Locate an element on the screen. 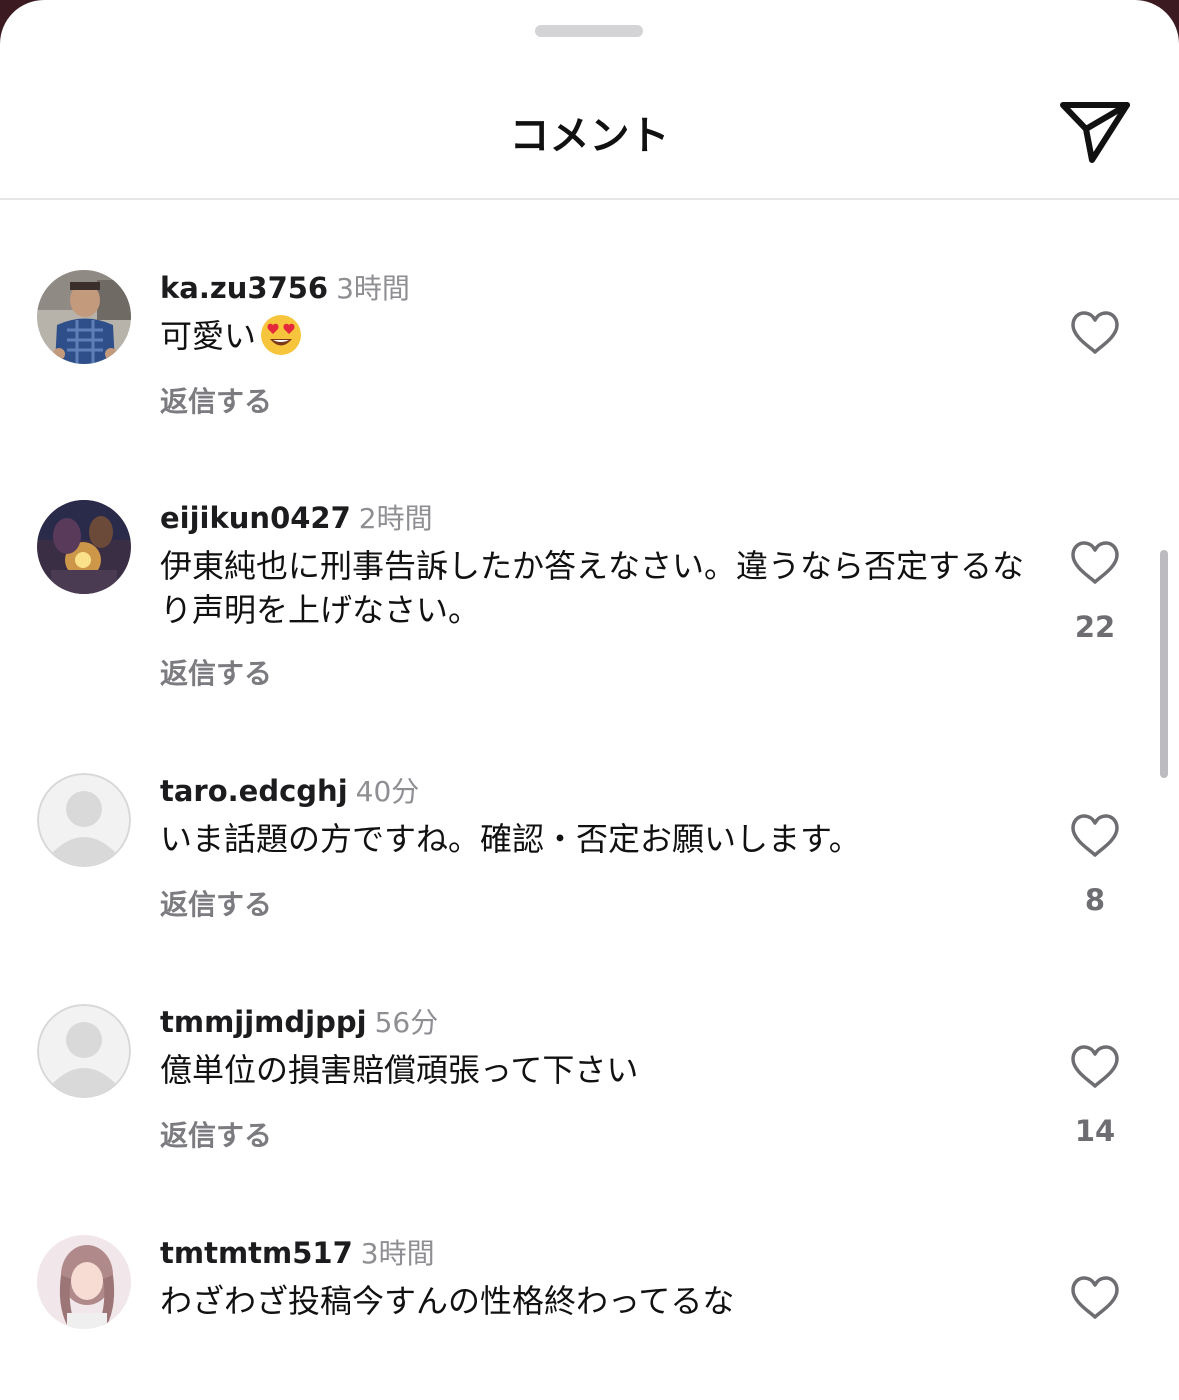 The width and height of the screenshot is (1179, 1400). comment-username: eijikun0427 is located at coordinates (255, 518).